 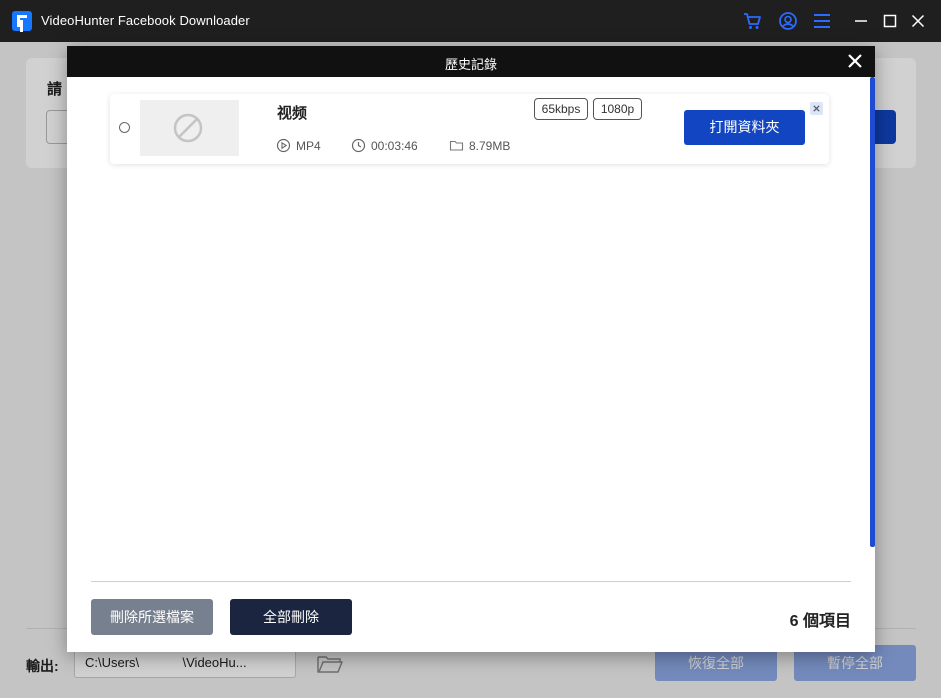 What do you see at coordinates (890, 21) in the screenshot?
I see `maximize-icon` at bounding box center [890, 21].